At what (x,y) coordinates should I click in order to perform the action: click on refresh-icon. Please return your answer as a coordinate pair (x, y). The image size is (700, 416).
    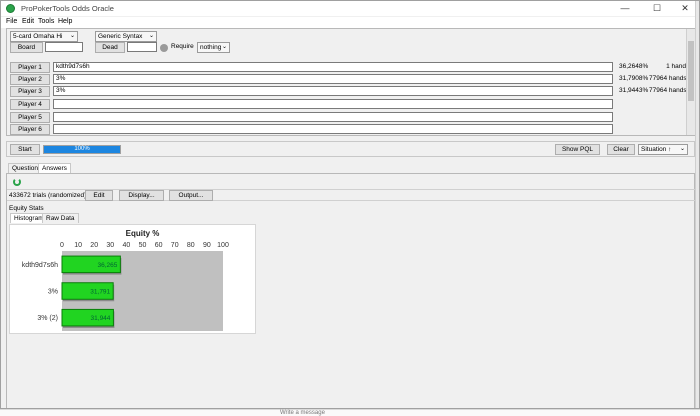
    Looking at the image, I should click on (17, 182).